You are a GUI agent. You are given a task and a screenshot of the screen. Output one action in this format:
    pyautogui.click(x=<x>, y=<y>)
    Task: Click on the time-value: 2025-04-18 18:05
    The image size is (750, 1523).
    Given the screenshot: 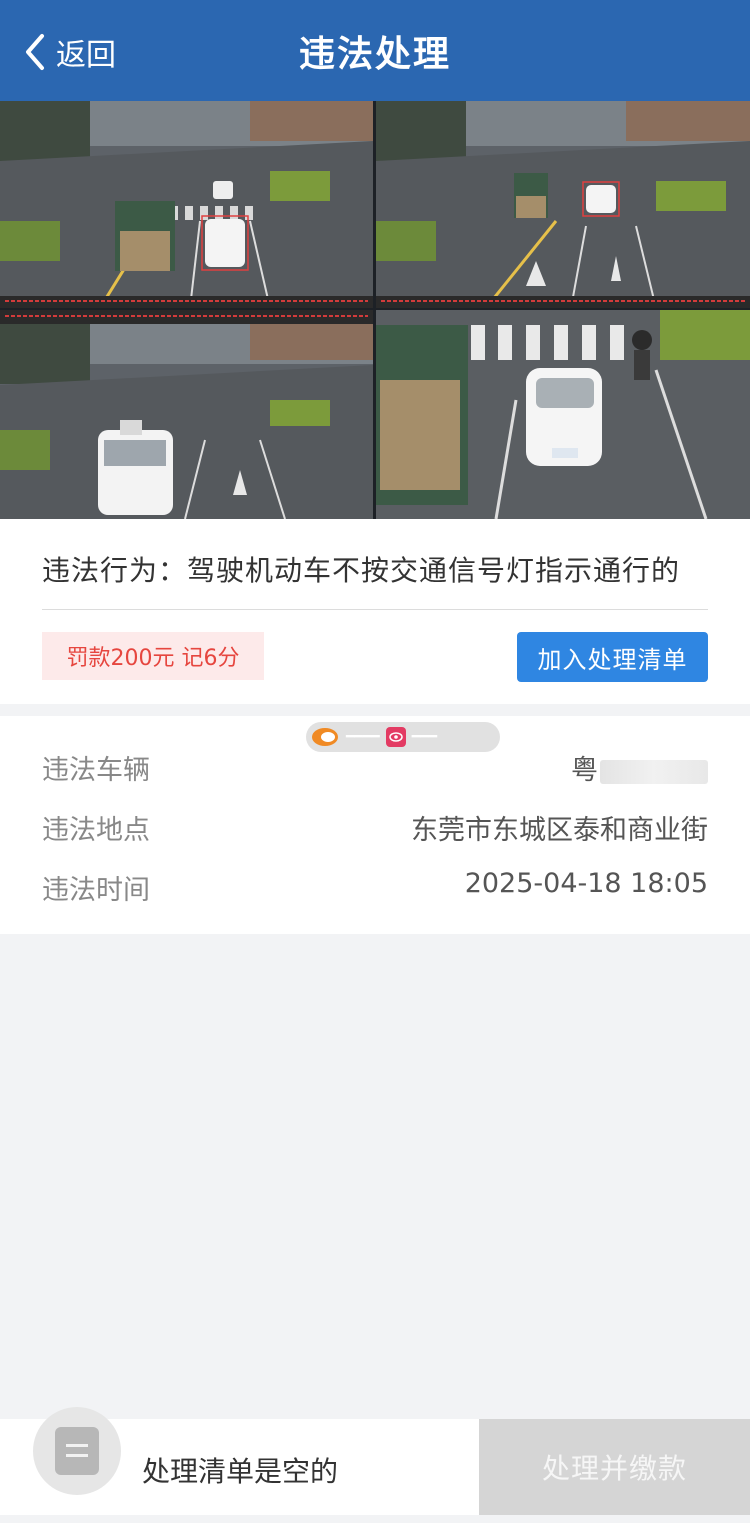 What is the action you would take?
    pyautogui.click(x=586, y=883)
    